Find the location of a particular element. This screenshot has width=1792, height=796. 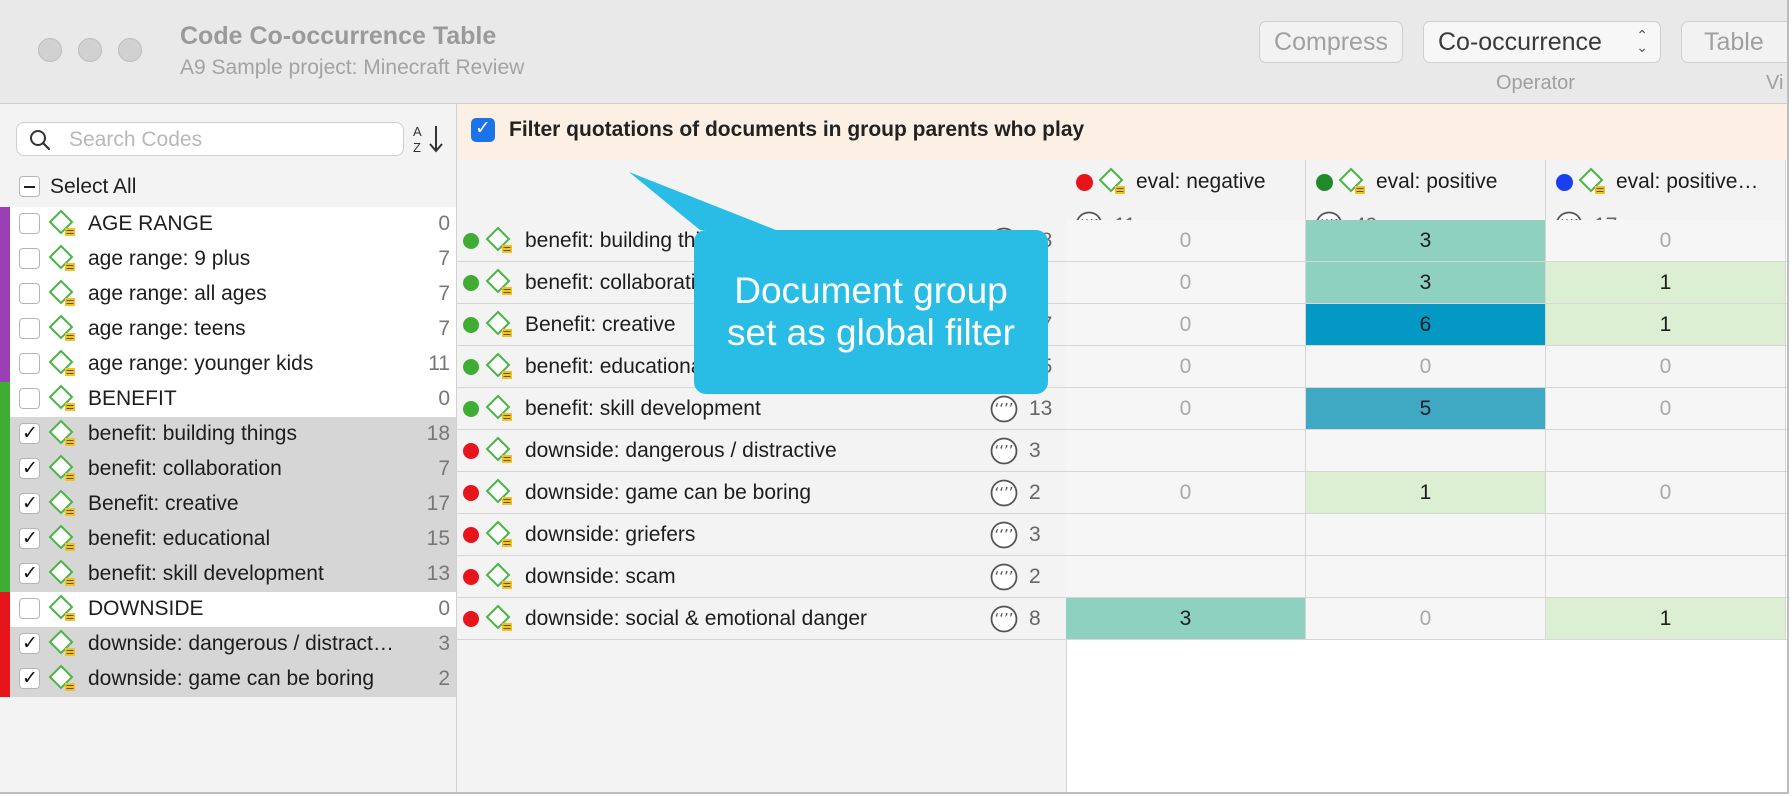

table-row: downside: dangerous / distractive ‘‘’’ 3 is located at coordinates (1122, 451).